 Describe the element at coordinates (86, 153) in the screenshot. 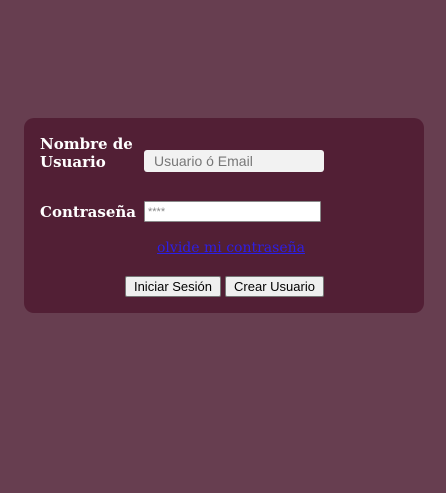

I see `username-label: Nombre de Usuario` at that location.